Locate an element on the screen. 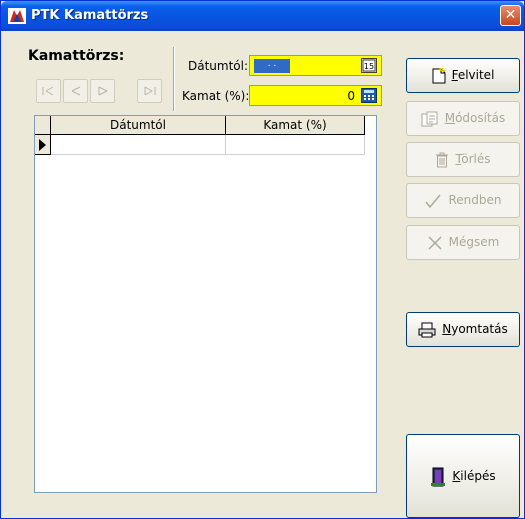 The height and width of the screenshot is (519, 525). trash-icon is located at coordinates (442, 159).